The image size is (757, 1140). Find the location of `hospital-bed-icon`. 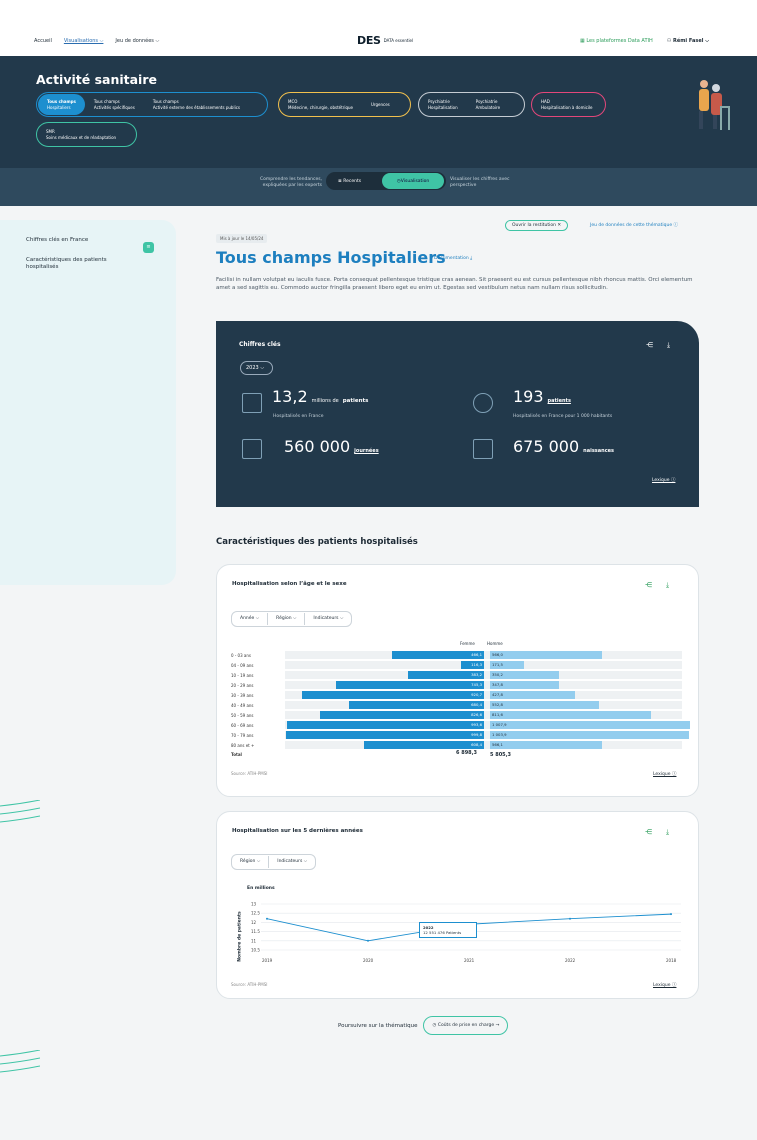

hospital-bed-icon is located at coordinates (483, 403).